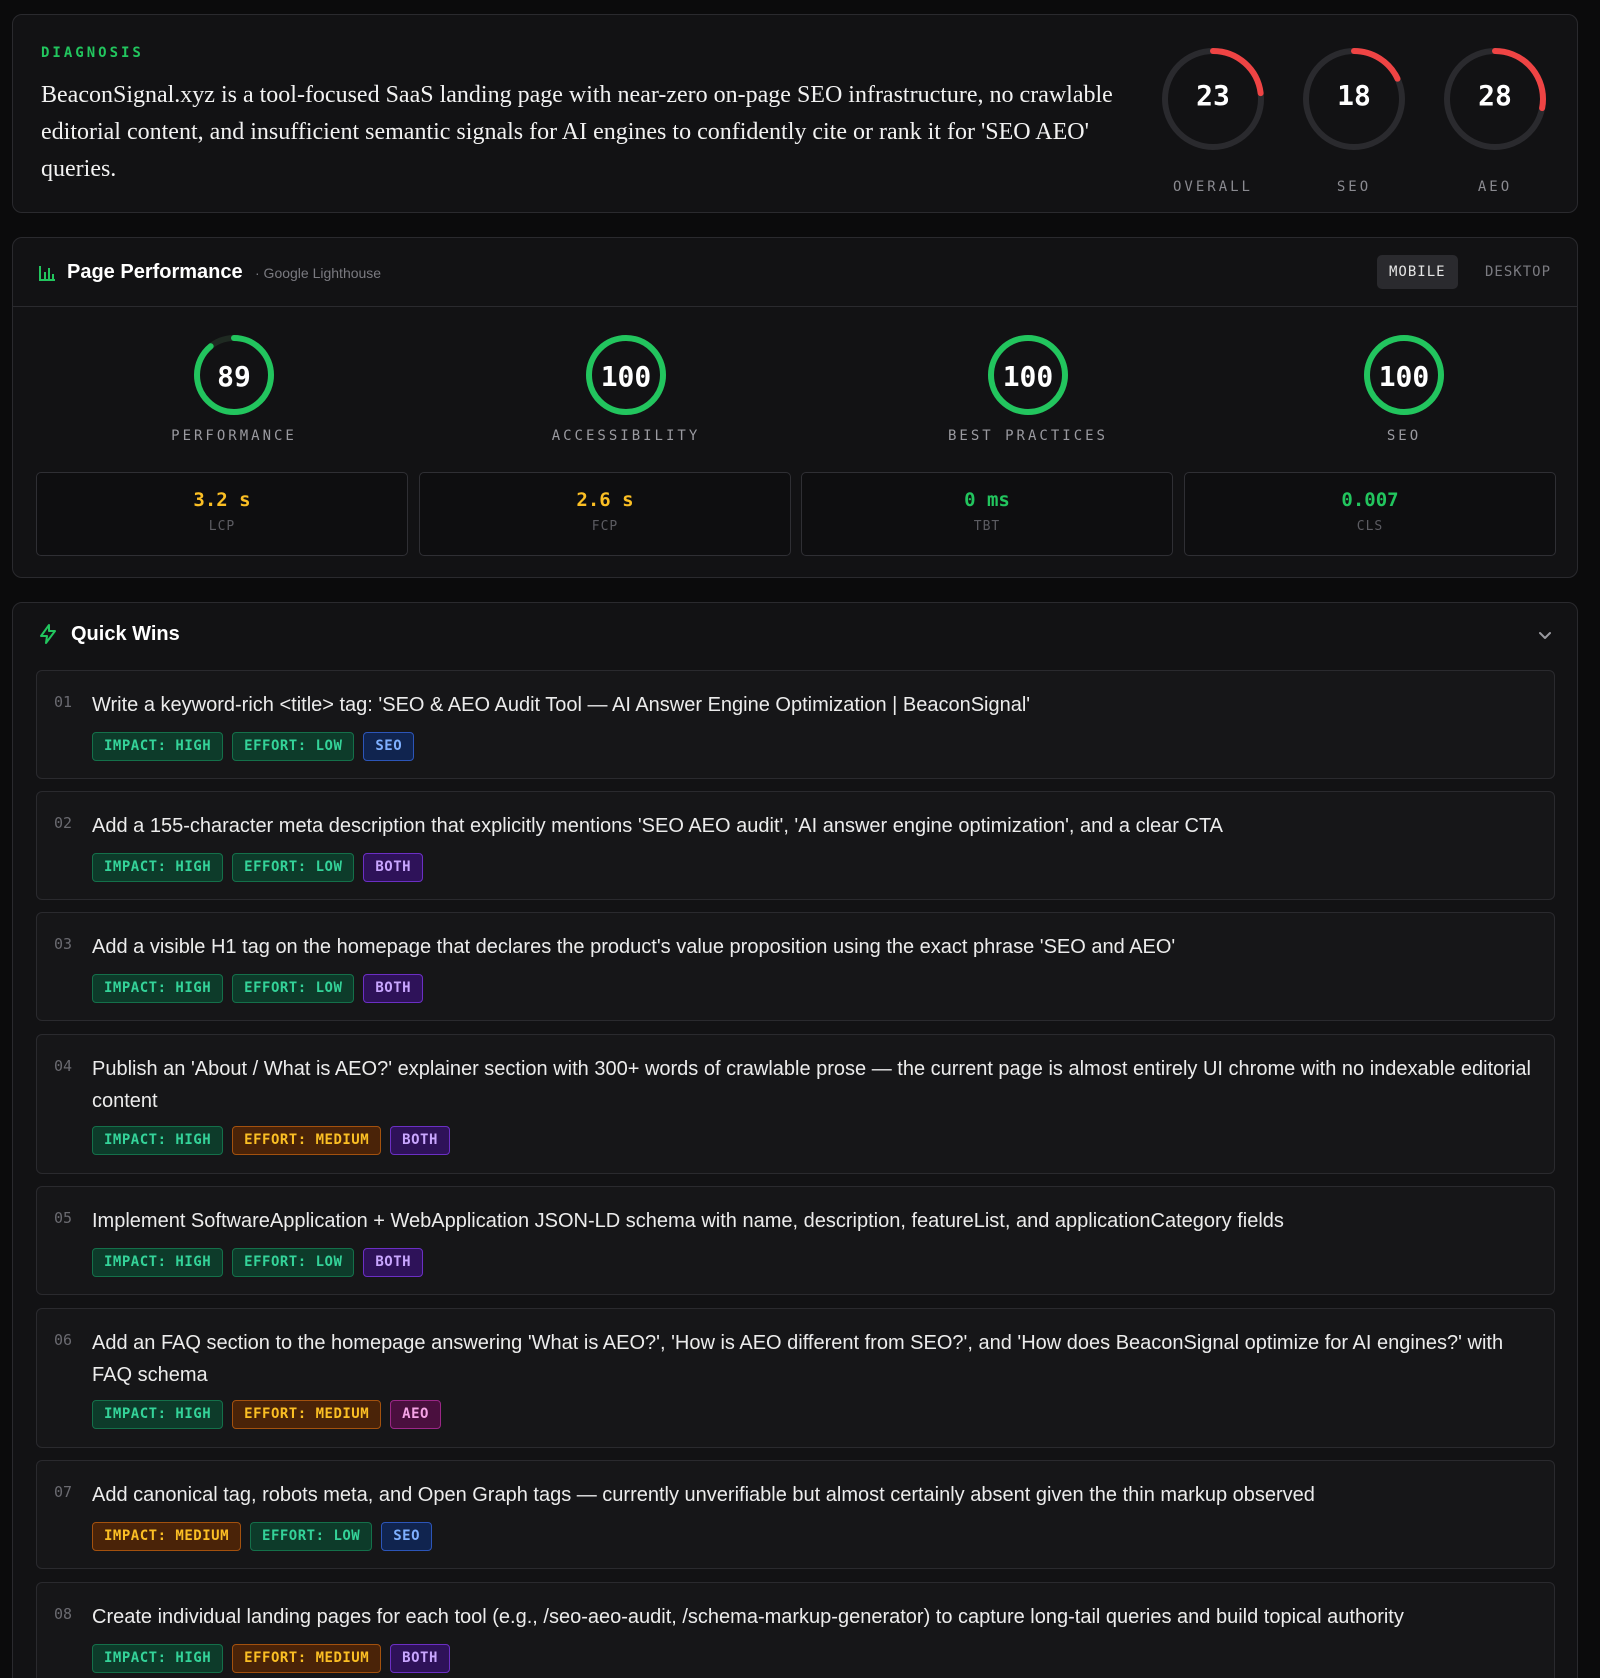 The image size is (1600, 1678). Describe the element at coordinates (167, 1536) in the screenshot. I see `impact-tag: IMPACT: MEDIUM` at that location.